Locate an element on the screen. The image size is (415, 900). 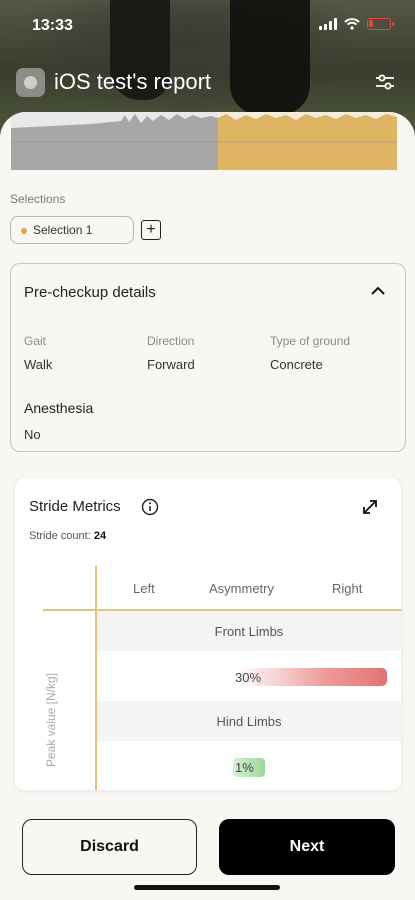
column-right: Right is located at coordinates (347, 588).